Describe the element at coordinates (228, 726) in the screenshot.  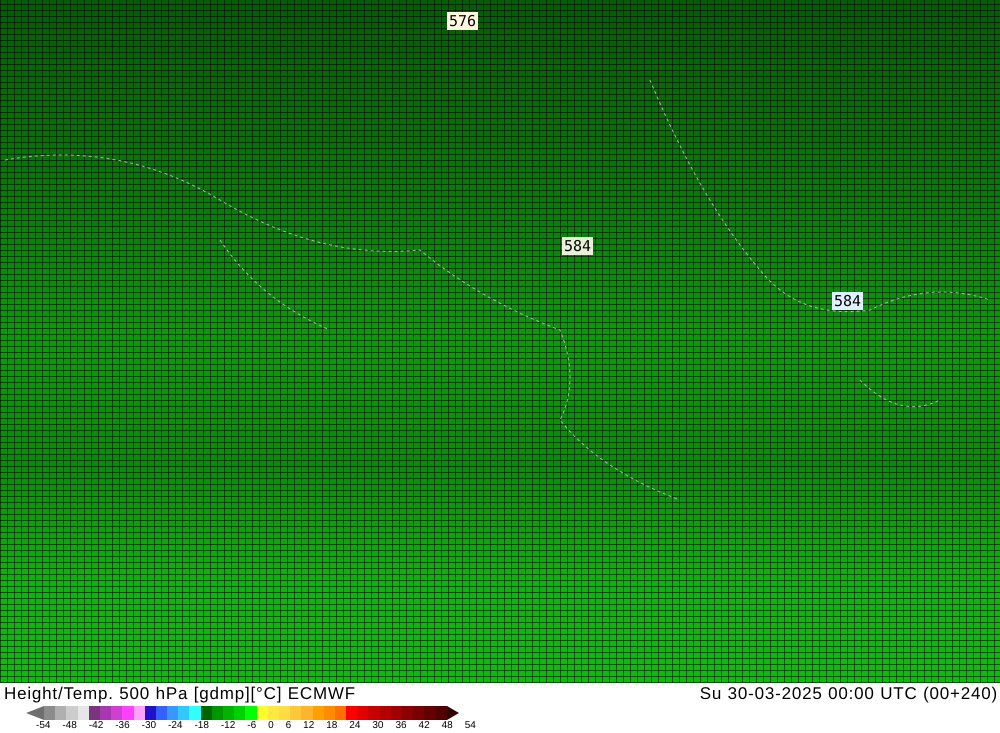
I see `scale-tick-label: -12` at that location.